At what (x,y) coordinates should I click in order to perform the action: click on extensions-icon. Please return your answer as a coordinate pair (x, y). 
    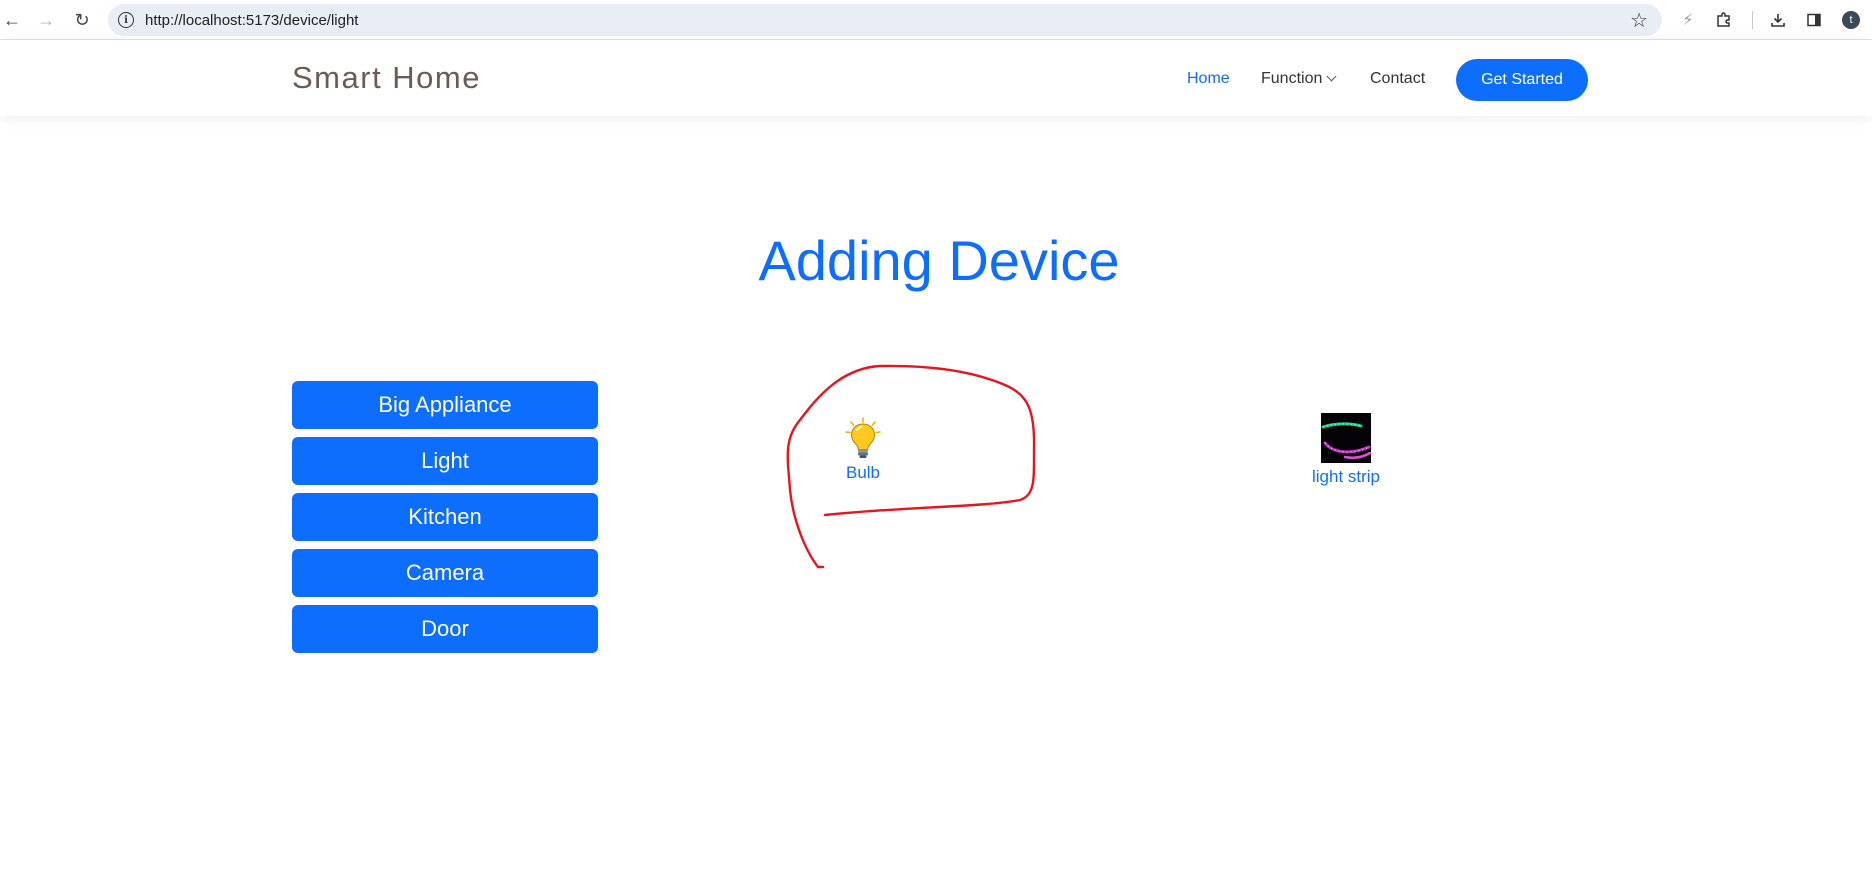
    Looking at the image, I should click on (1724, 20).